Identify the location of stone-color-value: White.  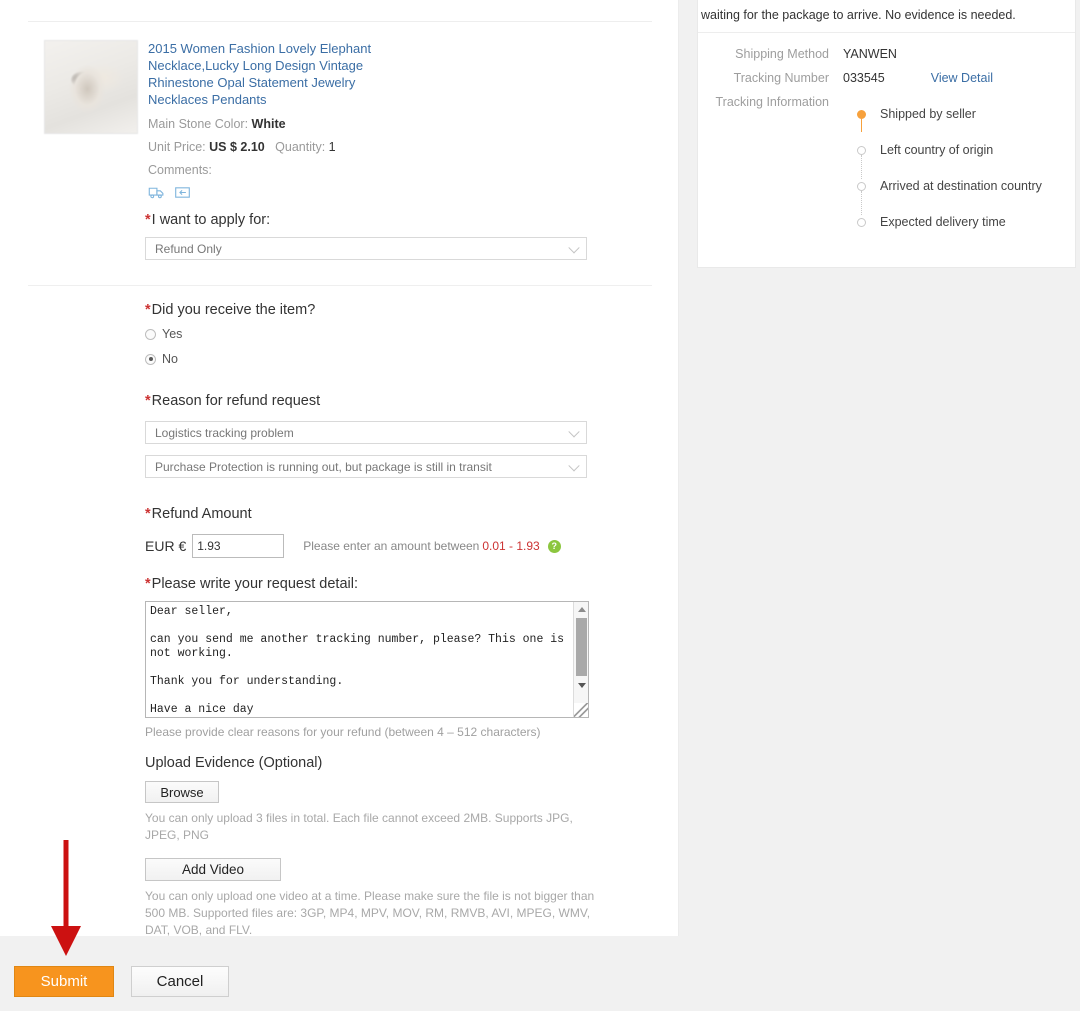
(268, 124).